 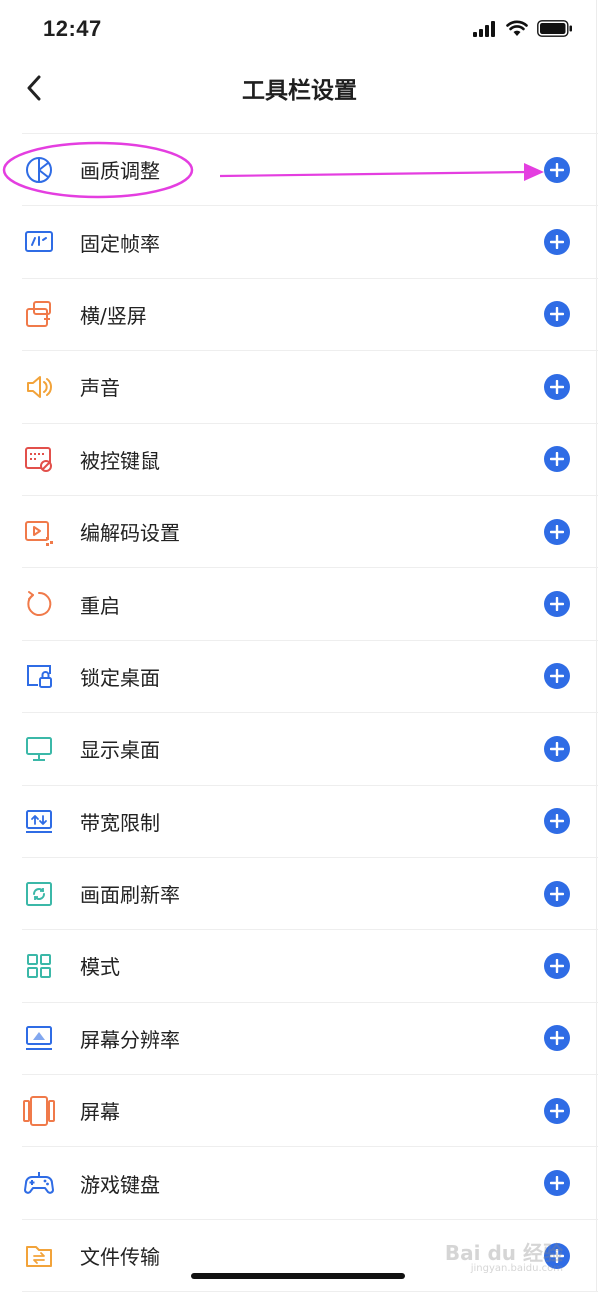 I want to click on watermark-url: jingyan.baidu.com, so click(x=516, y=1268).